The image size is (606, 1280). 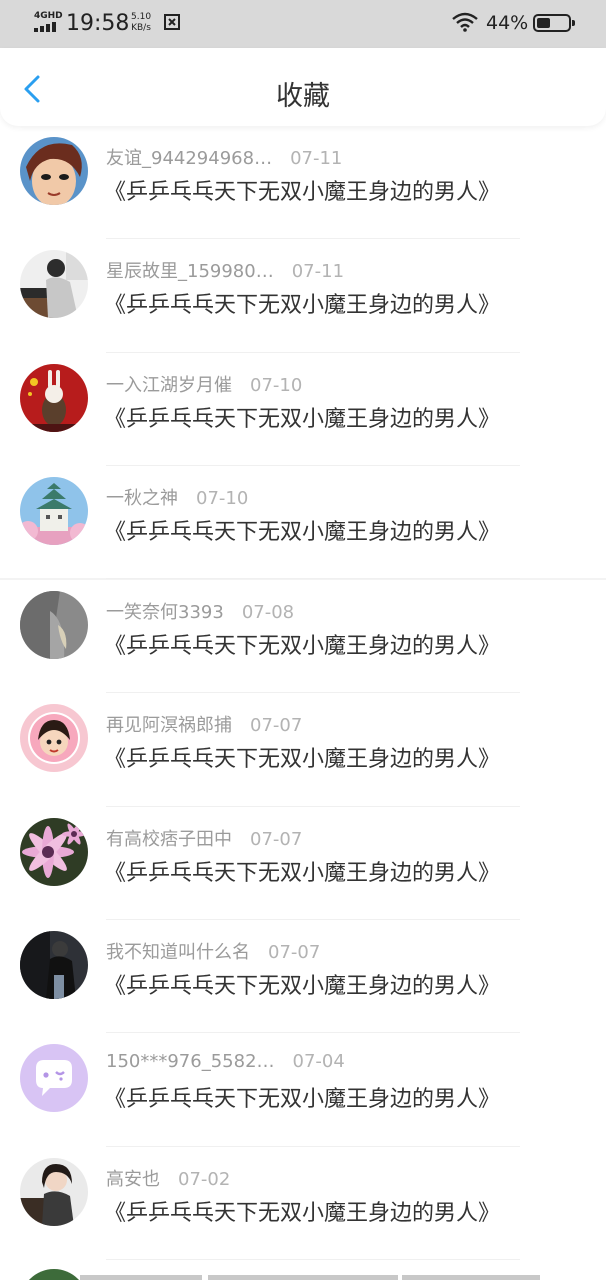 I want to click on partial-next-item, so click(x=303, y=1269).